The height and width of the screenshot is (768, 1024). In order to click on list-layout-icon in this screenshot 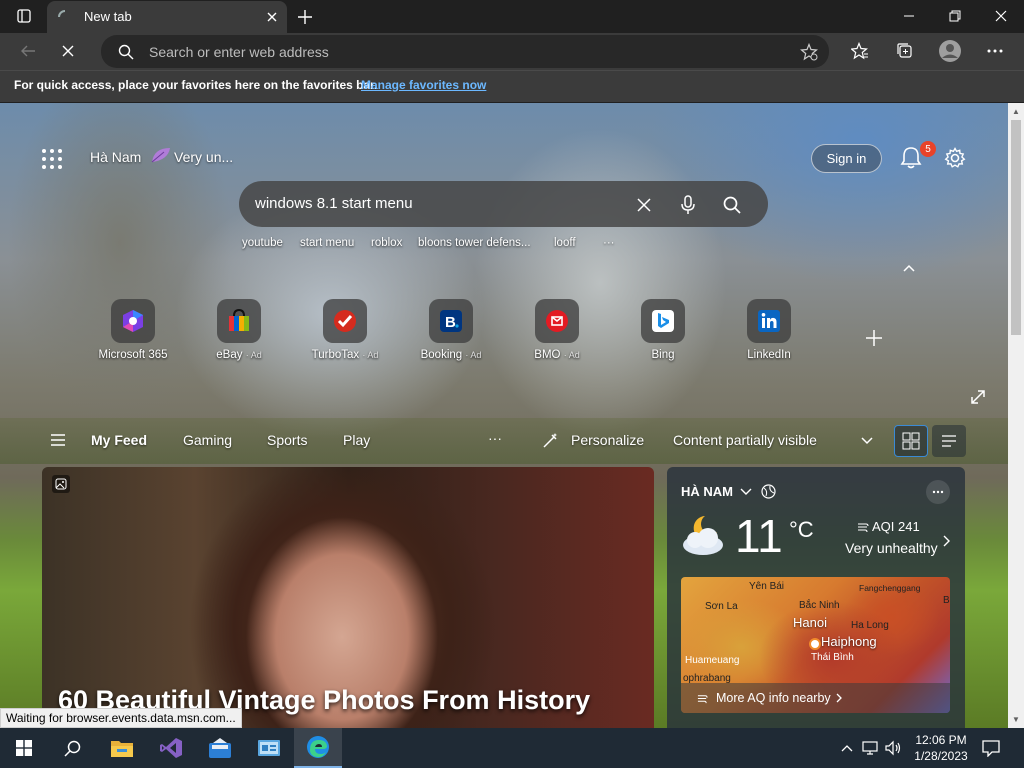, I will do `click(949, 441)`.